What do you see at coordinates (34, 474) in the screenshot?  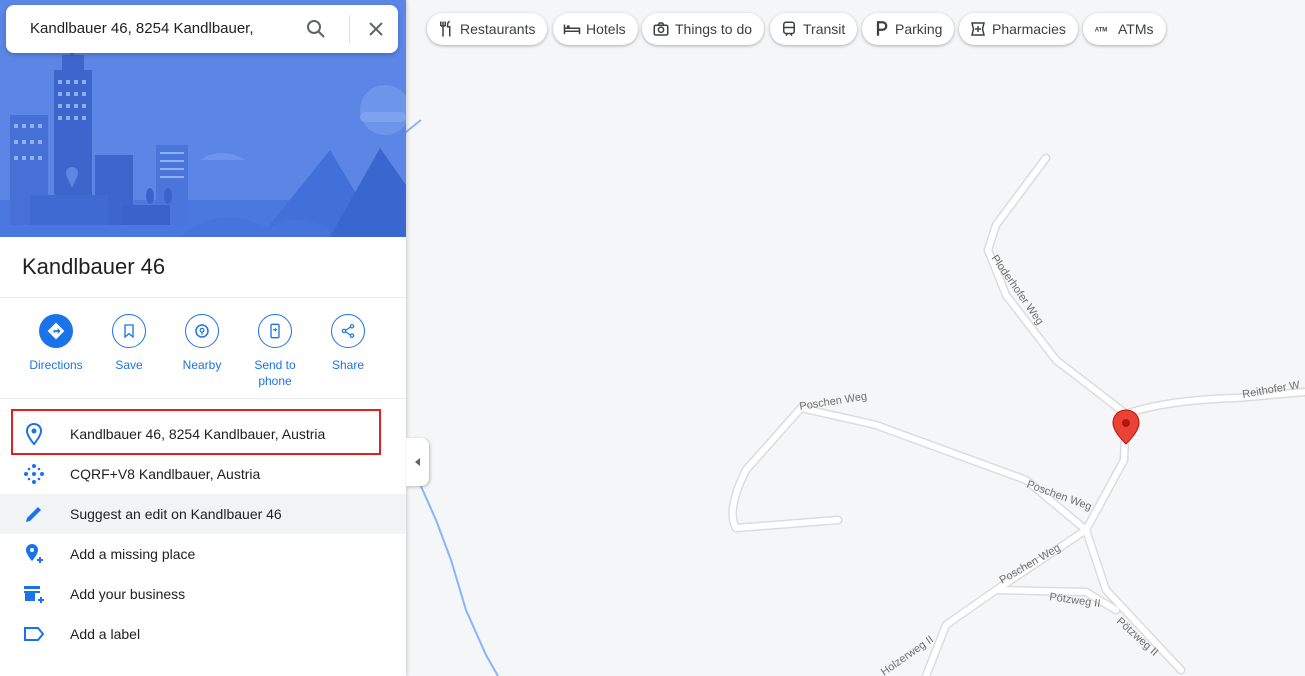 I see `plus-code-icon` at bounding box center [34, 474].